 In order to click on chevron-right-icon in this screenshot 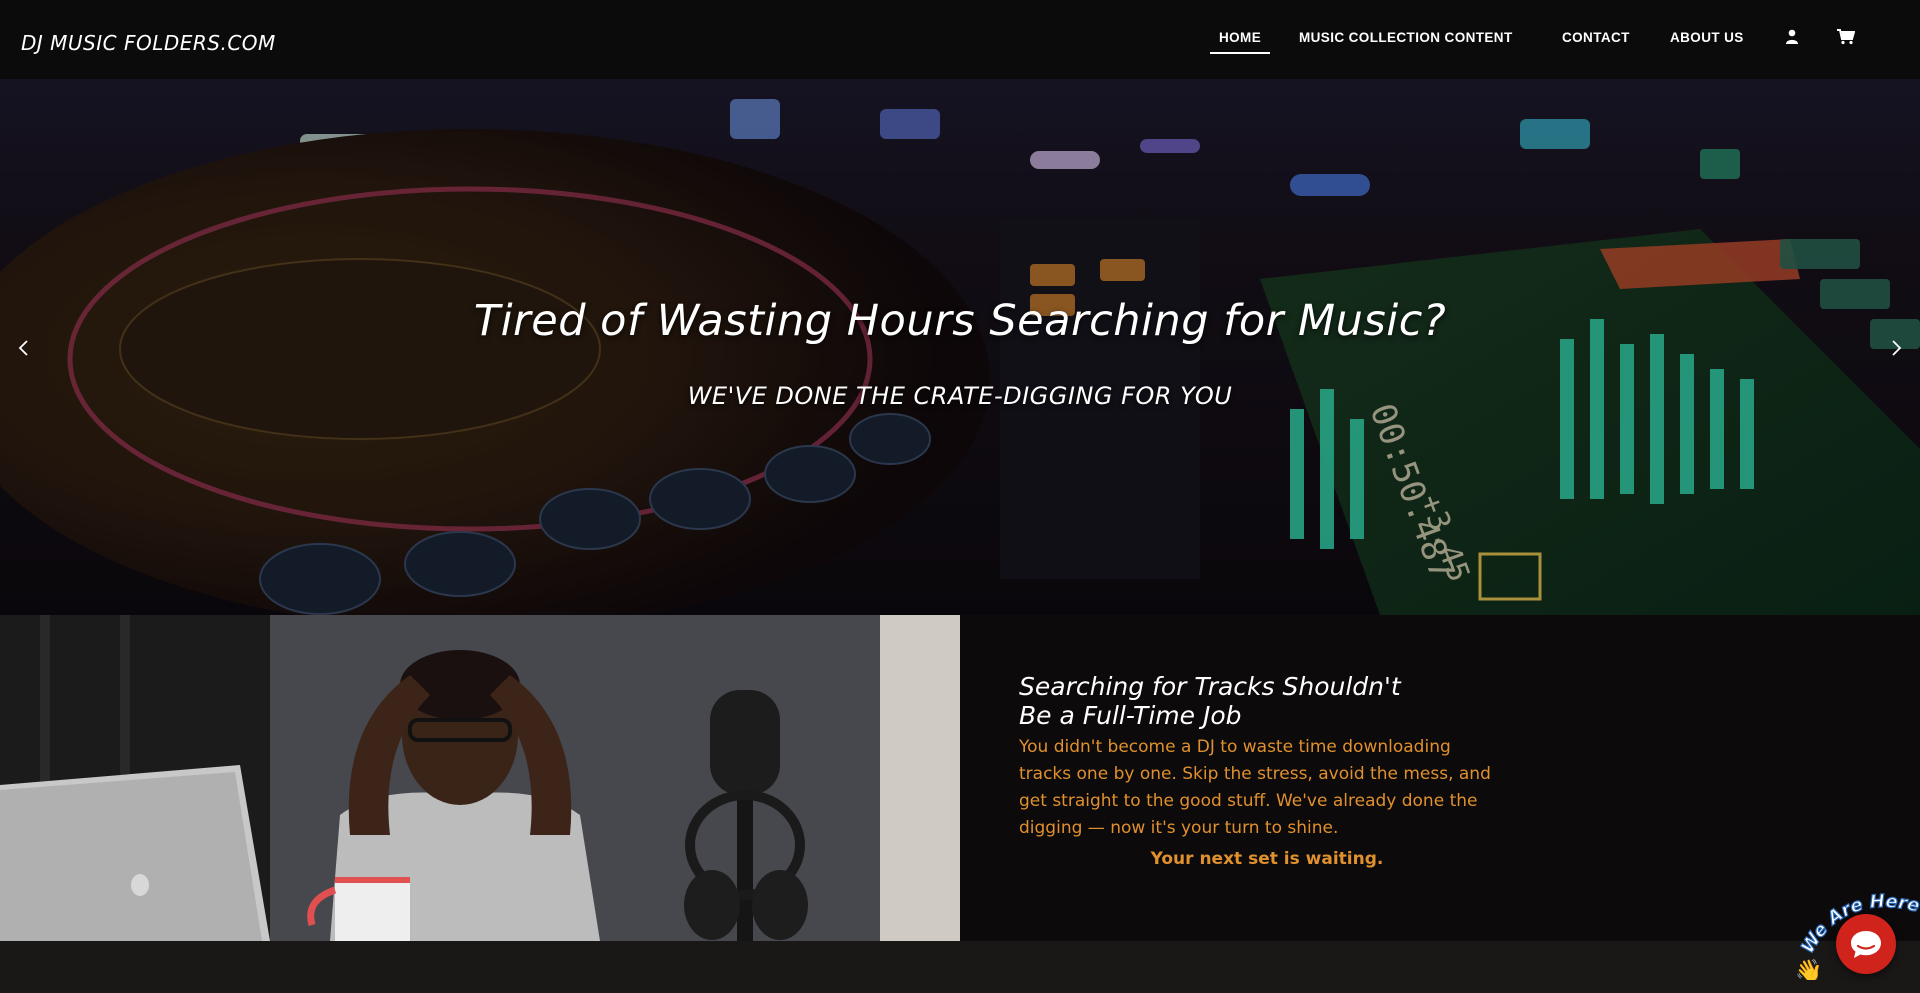, I will do `click(1896, 348)`.